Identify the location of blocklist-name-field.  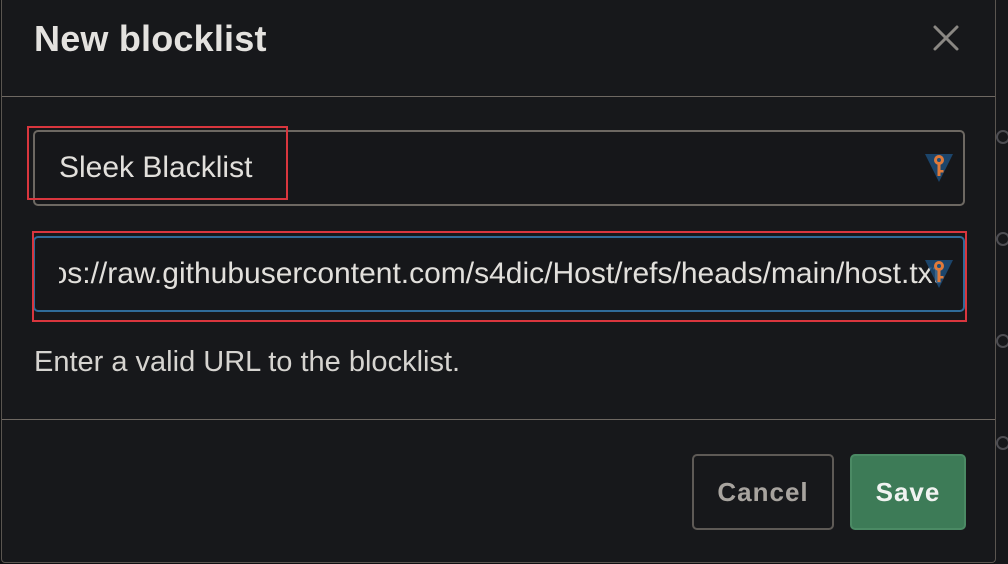
(499, 168).